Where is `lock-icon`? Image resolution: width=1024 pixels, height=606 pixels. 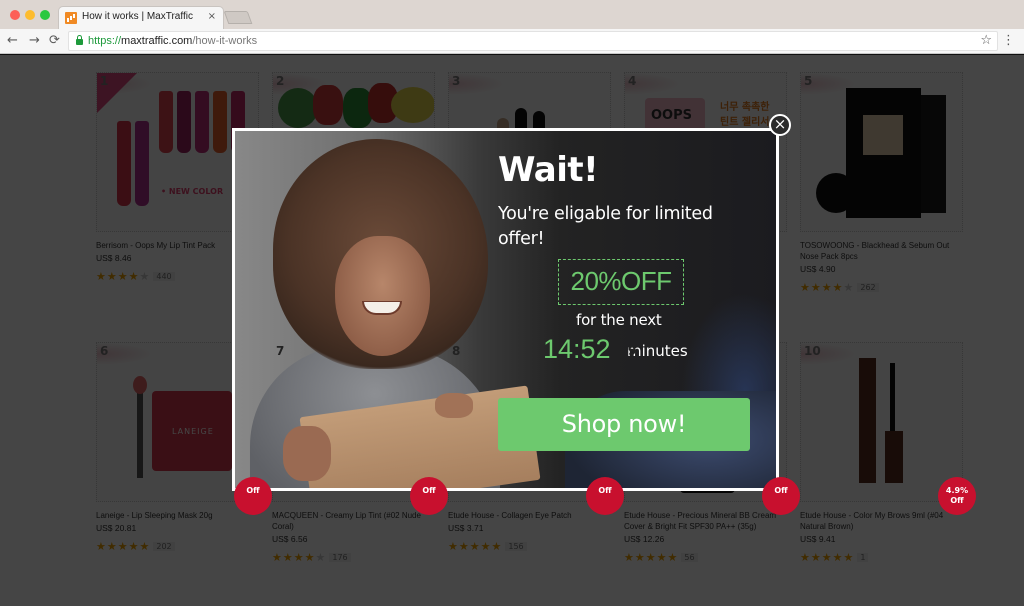 lock-icon is located at coordinates (79, 40).